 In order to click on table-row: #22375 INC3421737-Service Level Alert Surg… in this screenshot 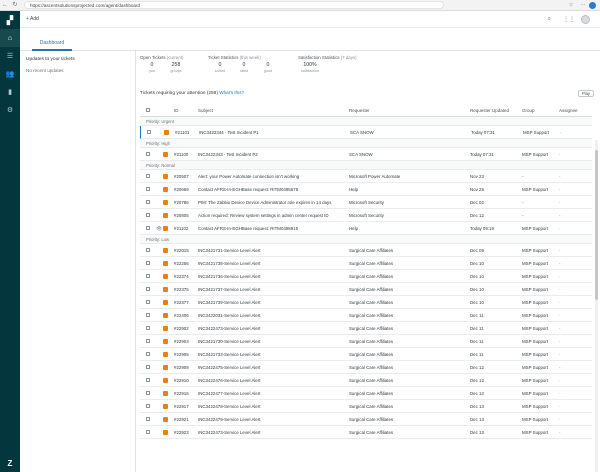, I will do `click(366, 289)`.